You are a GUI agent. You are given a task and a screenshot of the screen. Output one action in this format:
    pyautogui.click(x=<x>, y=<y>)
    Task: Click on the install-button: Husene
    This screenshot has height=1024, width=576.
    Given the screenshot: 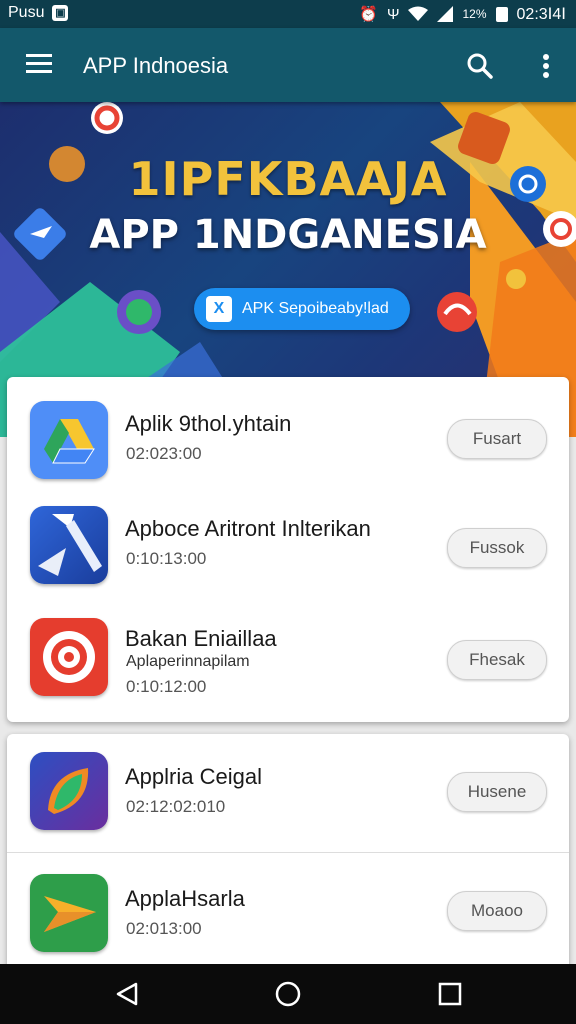 What is the action you would take?
    pyautogui.click(x=497, y=792)
    